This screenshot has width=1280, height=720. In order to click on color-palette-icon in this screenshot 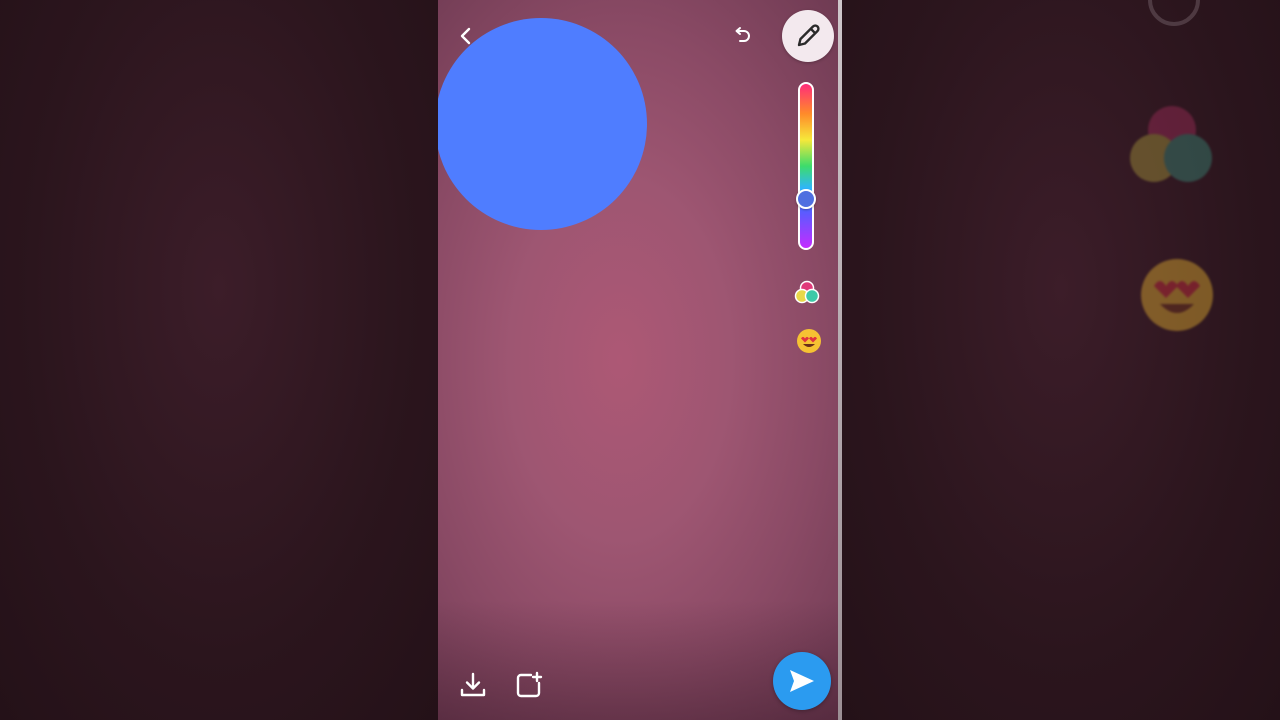, I will do `click(807, 292)`.